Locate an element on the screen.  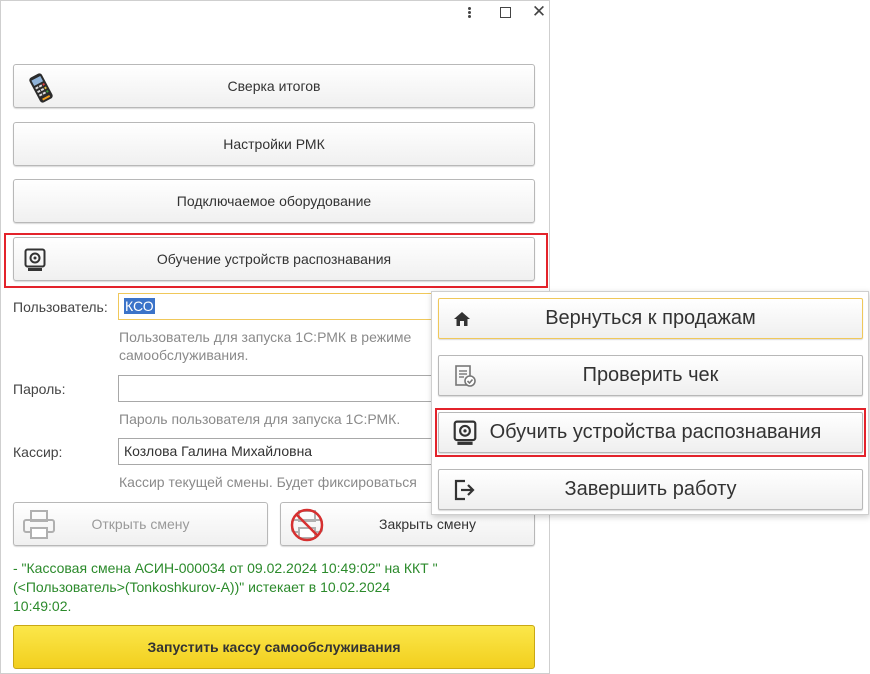
user-label: Пользователь: is located at coordinates (60, 307).